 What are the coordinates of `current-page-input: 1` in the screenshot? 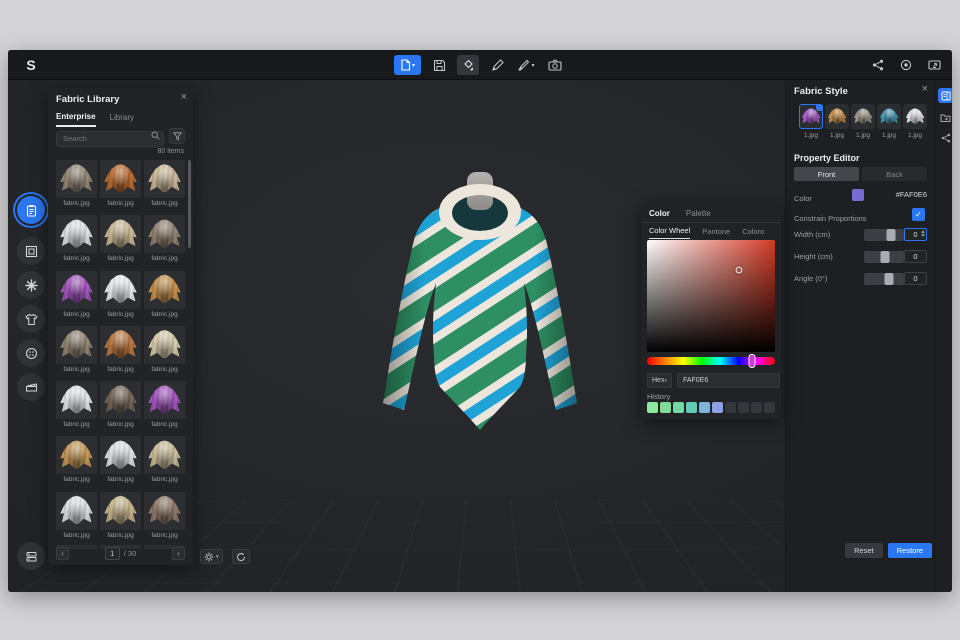 It's located at (112, 553).